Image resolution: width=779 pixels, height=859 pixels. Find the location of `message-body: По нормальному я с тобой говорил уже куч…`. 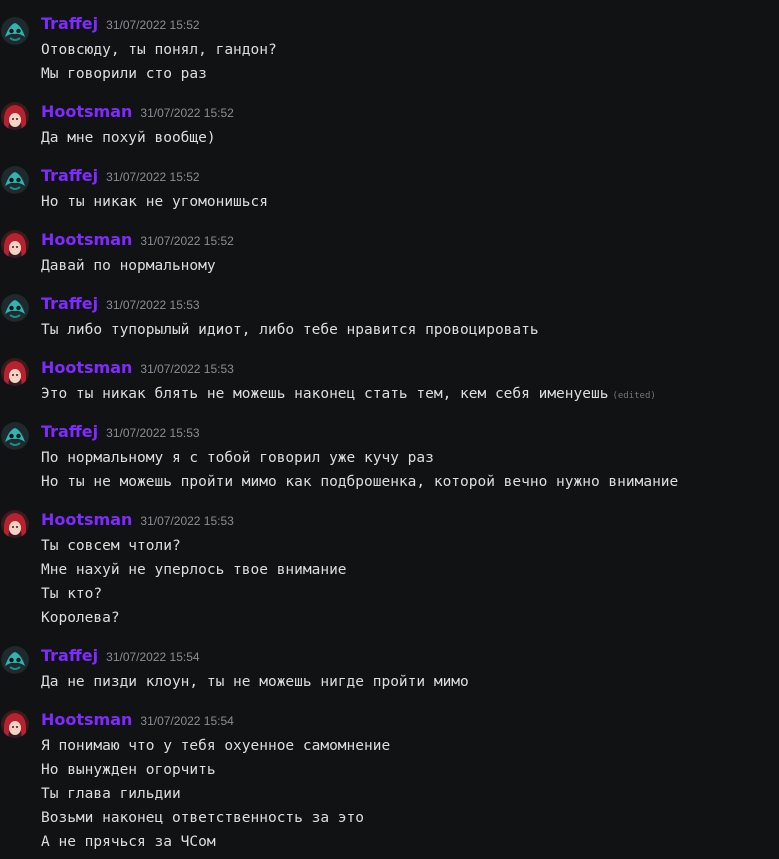

message-body: По нормальному я с тобой говорил уже куч… is located at coordinates (359, 470).